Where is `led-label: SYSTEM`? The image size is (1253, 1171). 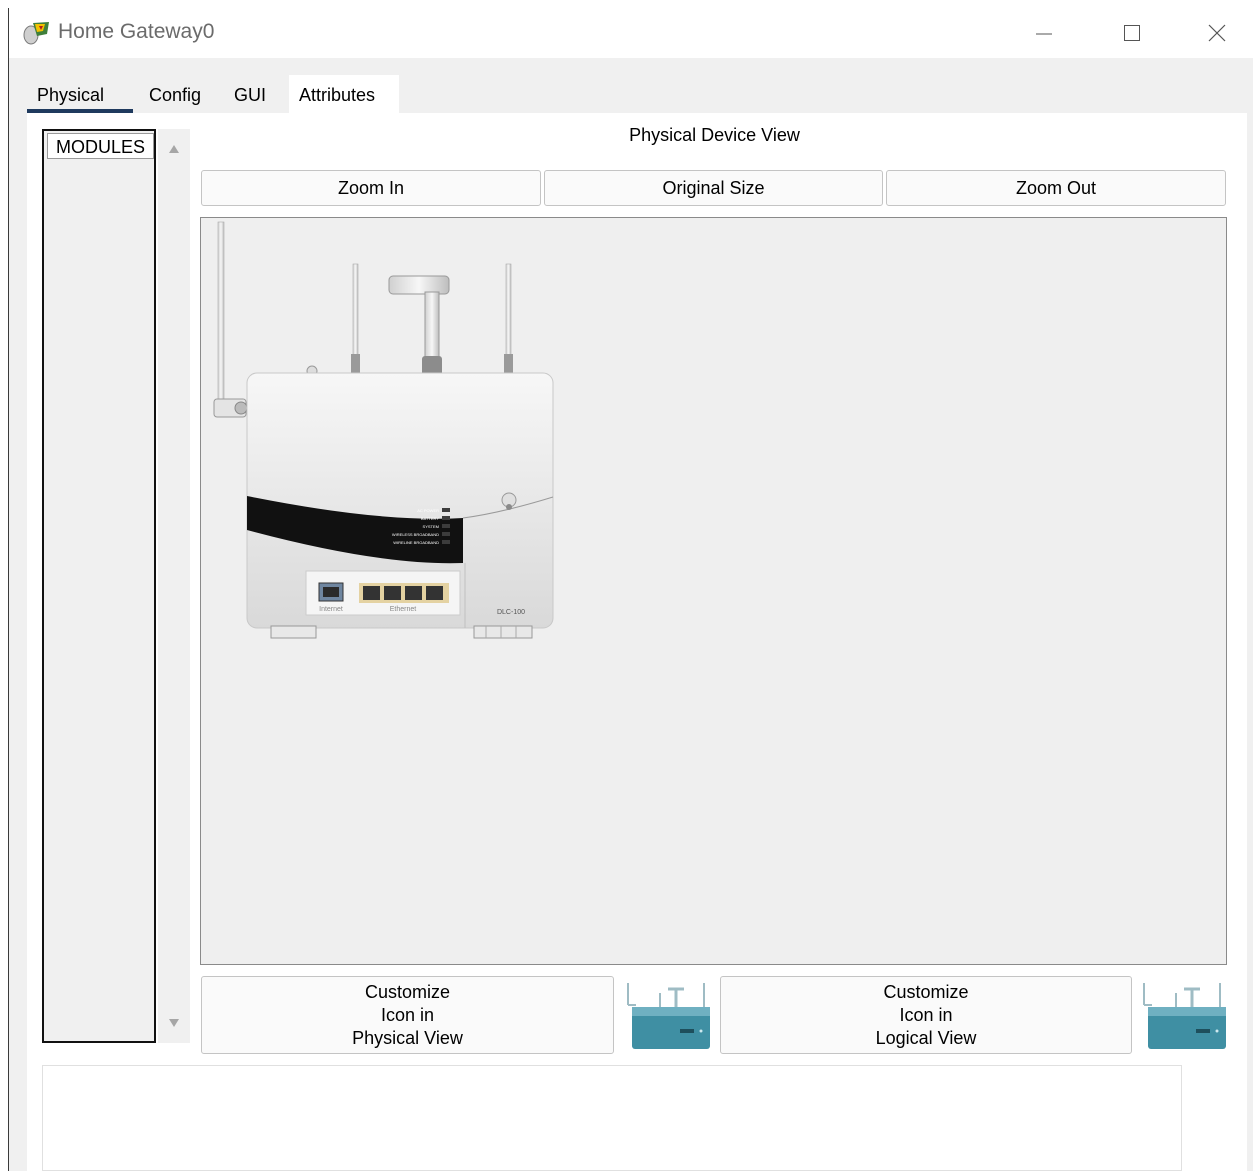
led-label: SYSTEM is located at coordinates (431, 526).